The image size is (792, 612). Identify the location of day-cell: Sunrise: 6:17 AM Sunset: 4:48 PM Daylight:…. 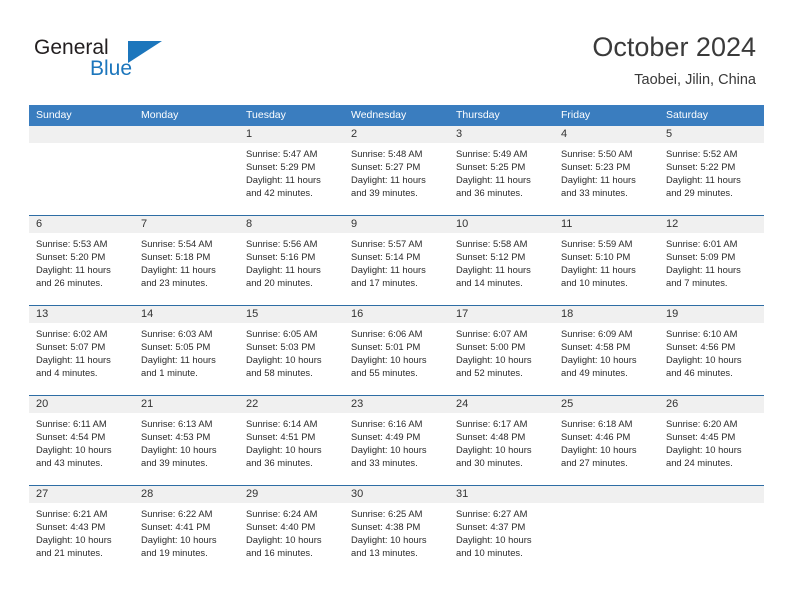
(501, 449).